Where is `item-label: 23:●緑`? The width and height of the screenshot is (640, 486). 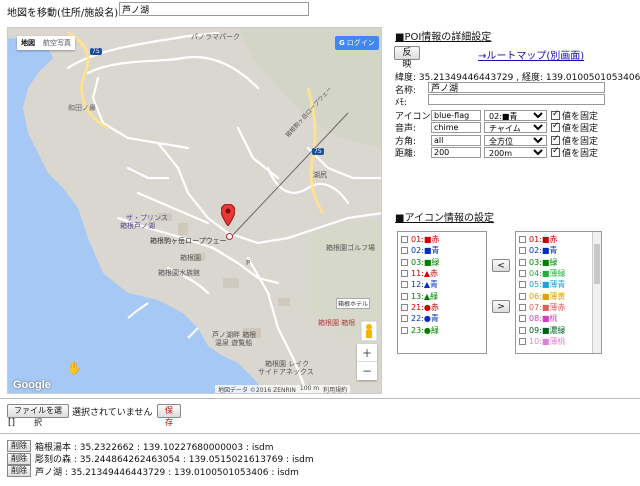 item-label: 23:●緑 is located at coordinates (425, 330).